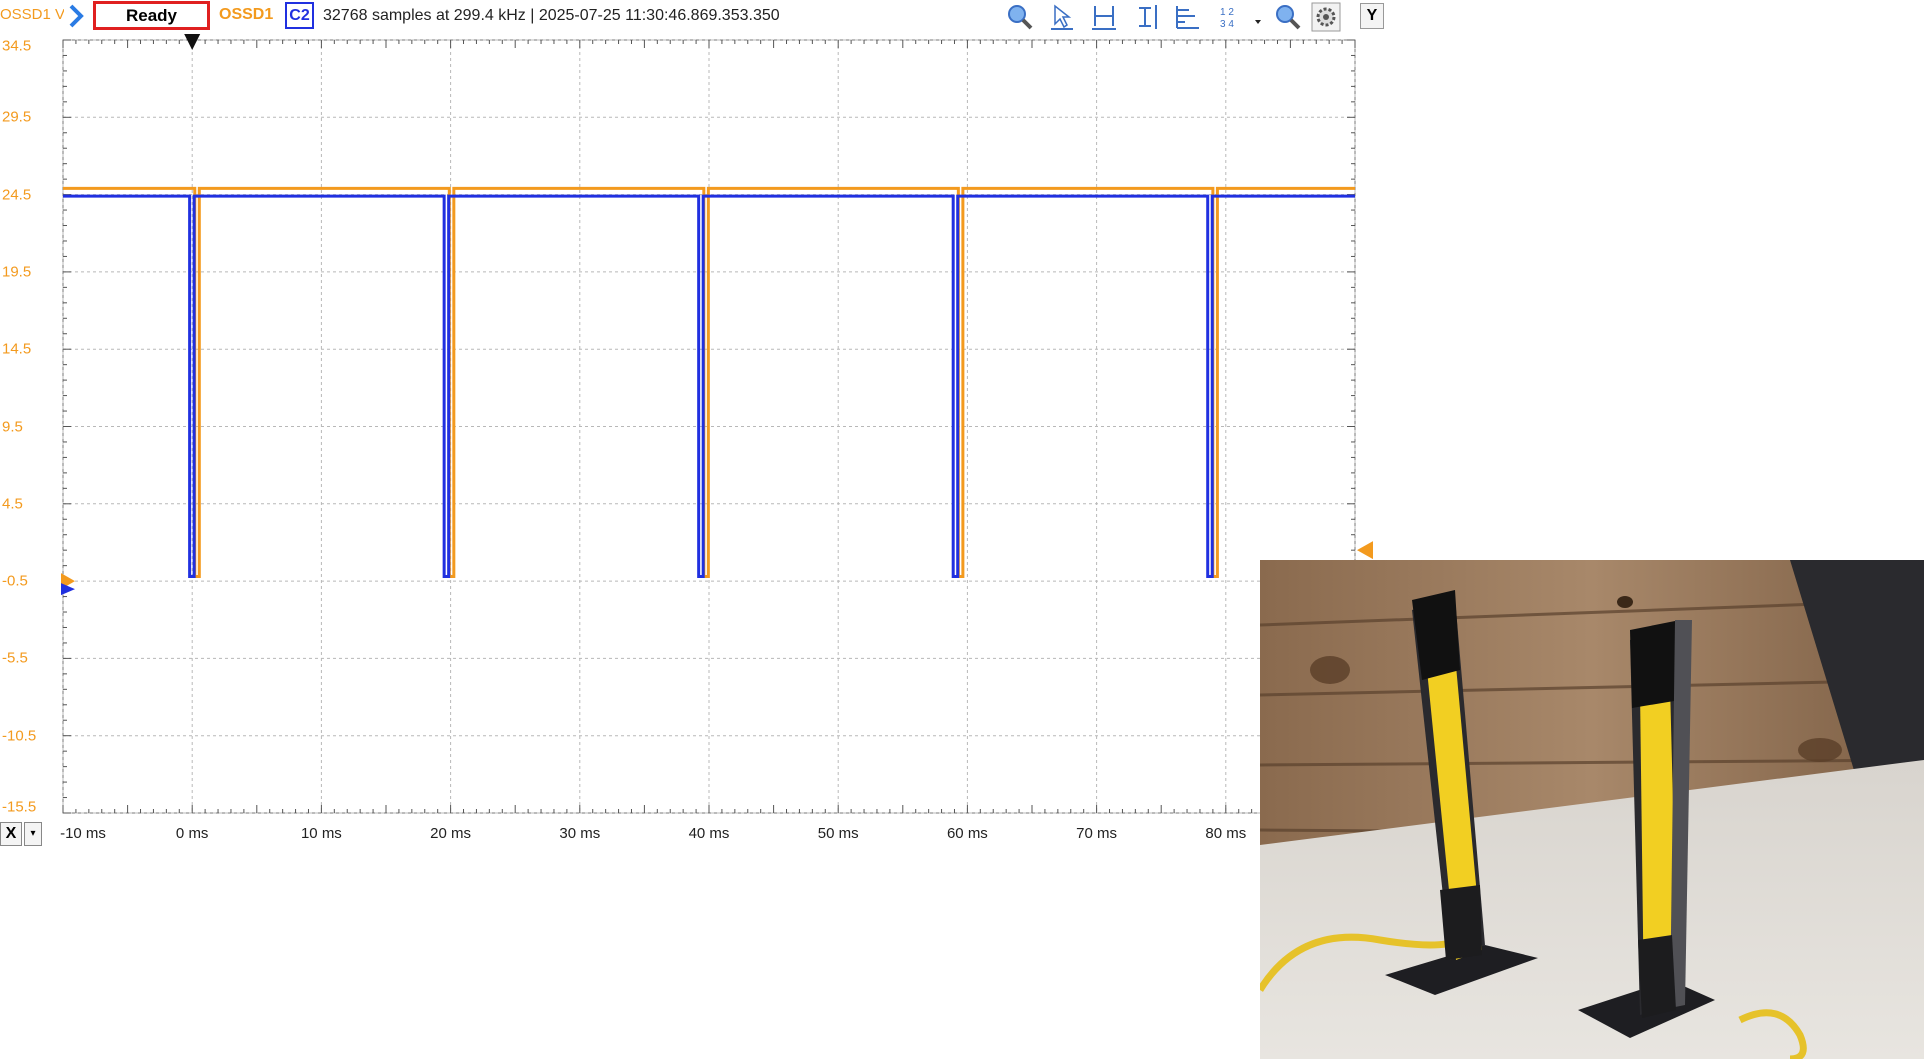 This screenshot has width=1924, height=1059. Describe the element at coordinates (1097, 833) in the screenshot. I see `x-tick-label: 70 ms` at that location.